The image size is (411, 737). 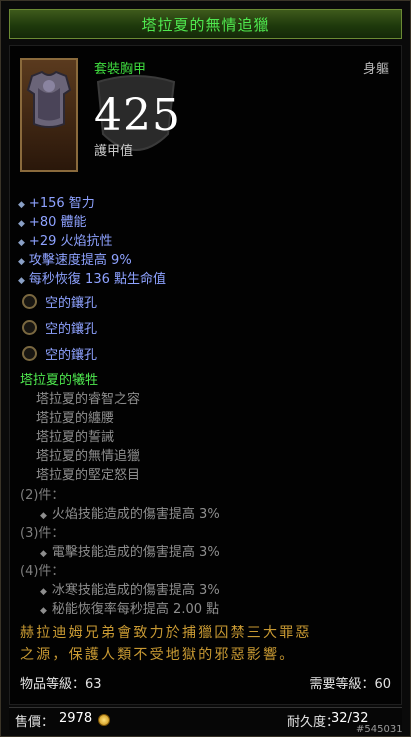 I want to click on set-piece: 塔拉夏的睿智之容, so click(x=88, y=399).